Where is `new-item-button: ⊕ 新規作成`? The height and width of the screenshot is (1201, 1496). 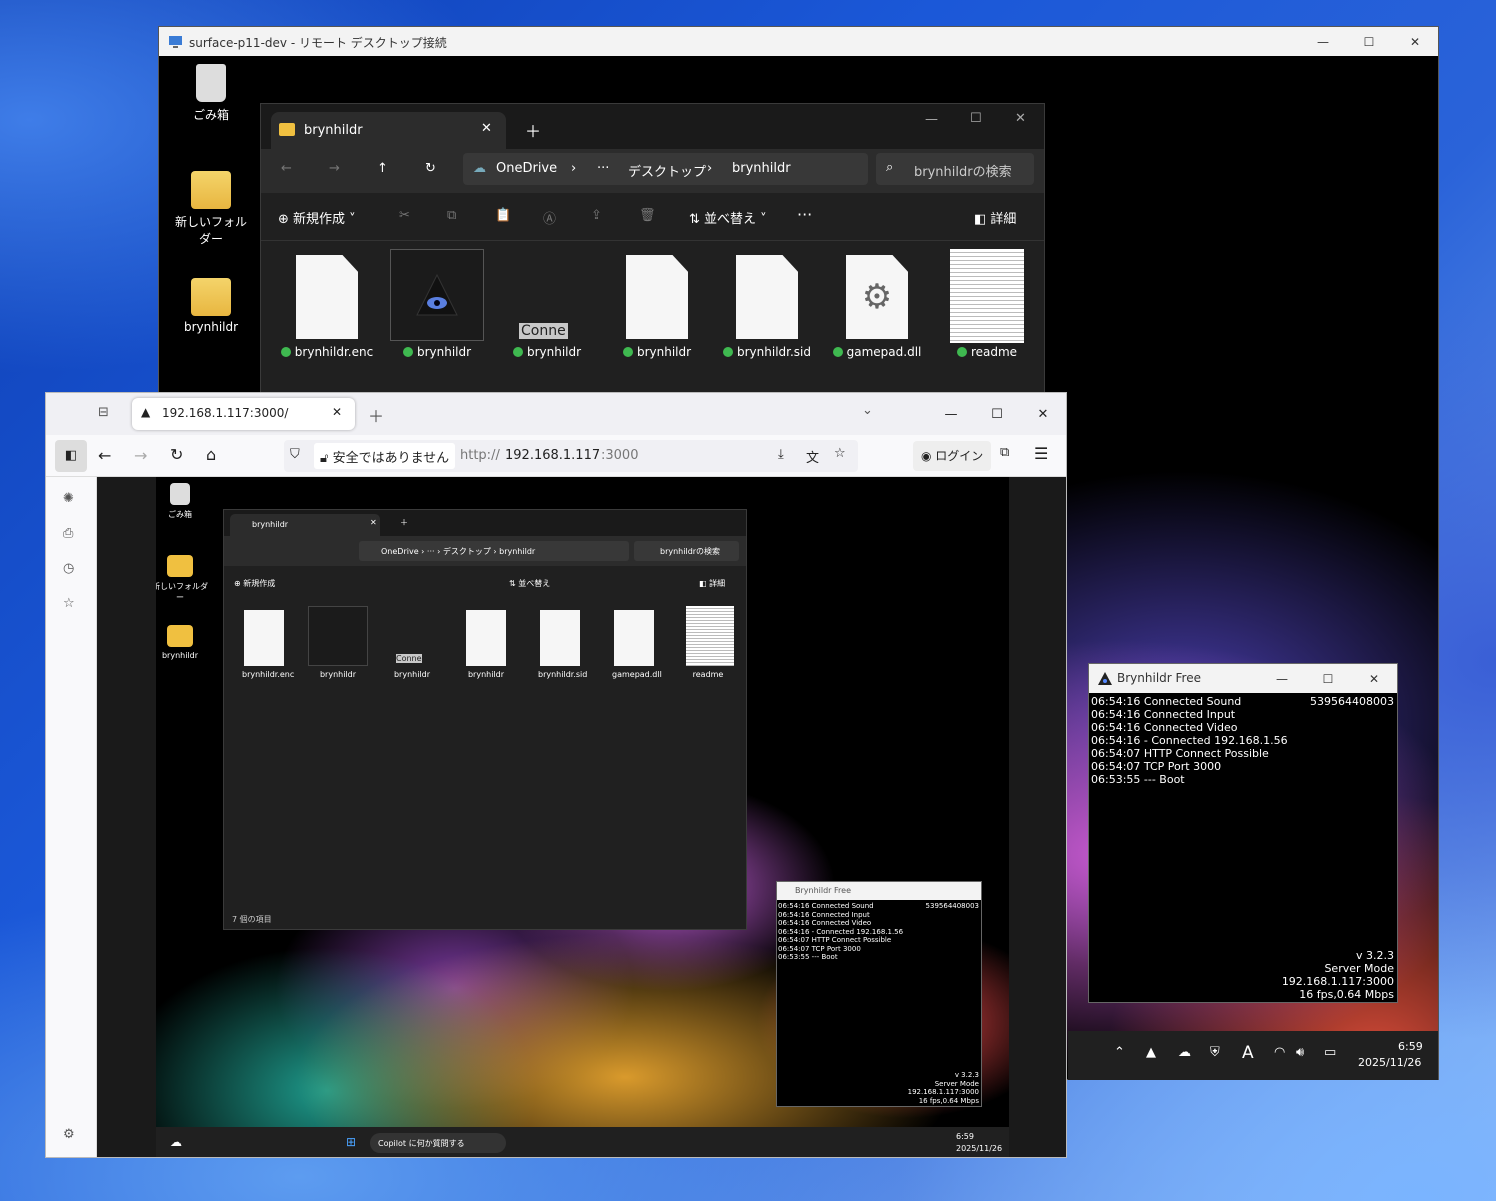
new-item-button: ⊕ 新規作成 is located at coordinates (254, 583).